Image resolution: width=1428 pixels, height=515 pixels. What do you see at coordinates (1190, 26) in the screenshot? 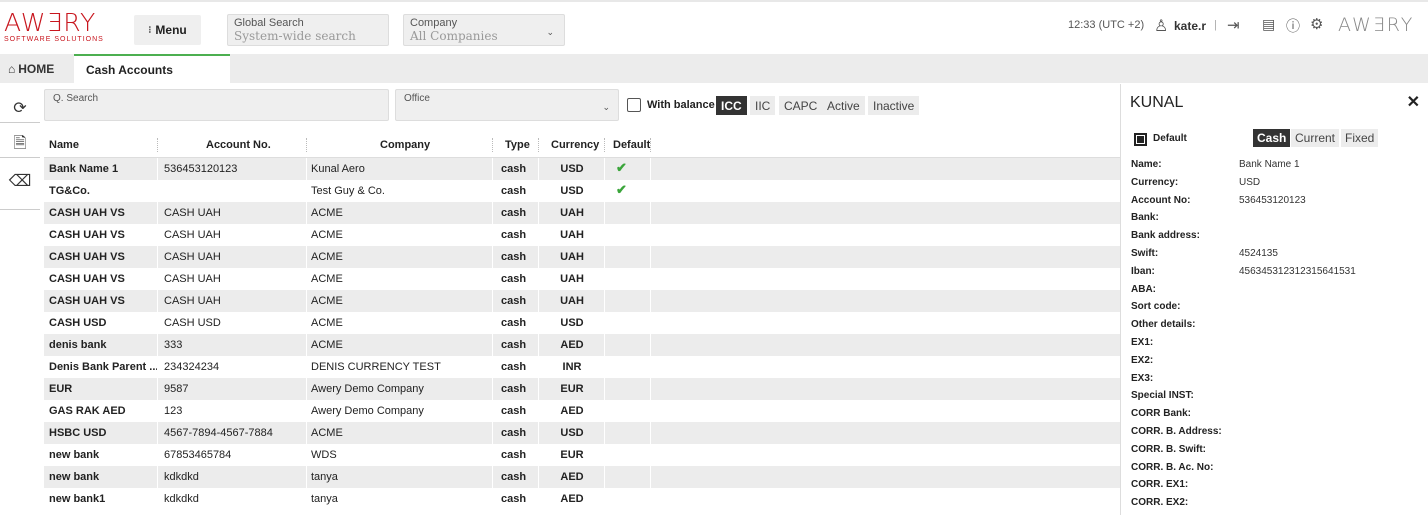
I see `user-name: kate.r` at bounding box center [1190, 26].